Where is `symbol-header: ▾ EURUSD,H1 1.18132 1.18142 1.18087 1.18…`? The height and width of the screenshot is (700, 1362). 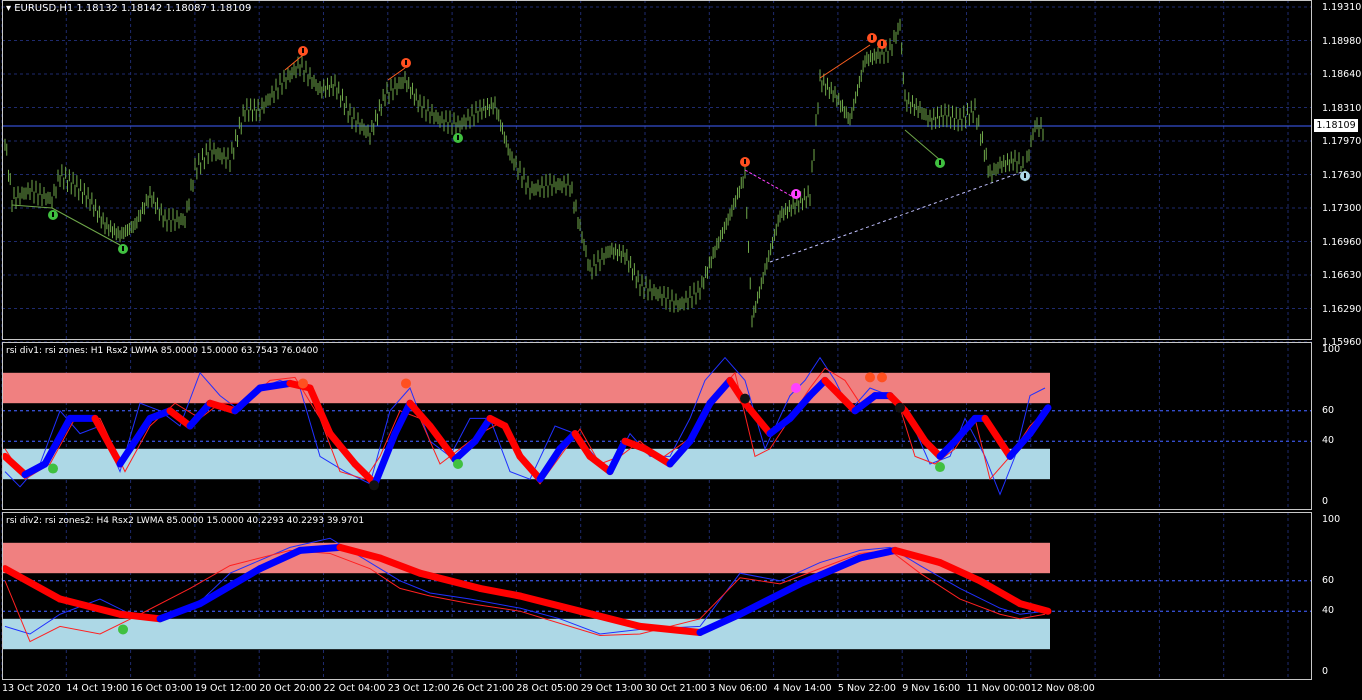
symbol-header: ▾ EURUSD,H1 1.18132 1.18142 1.18087 1.18… is located at coordinates (129, 8).